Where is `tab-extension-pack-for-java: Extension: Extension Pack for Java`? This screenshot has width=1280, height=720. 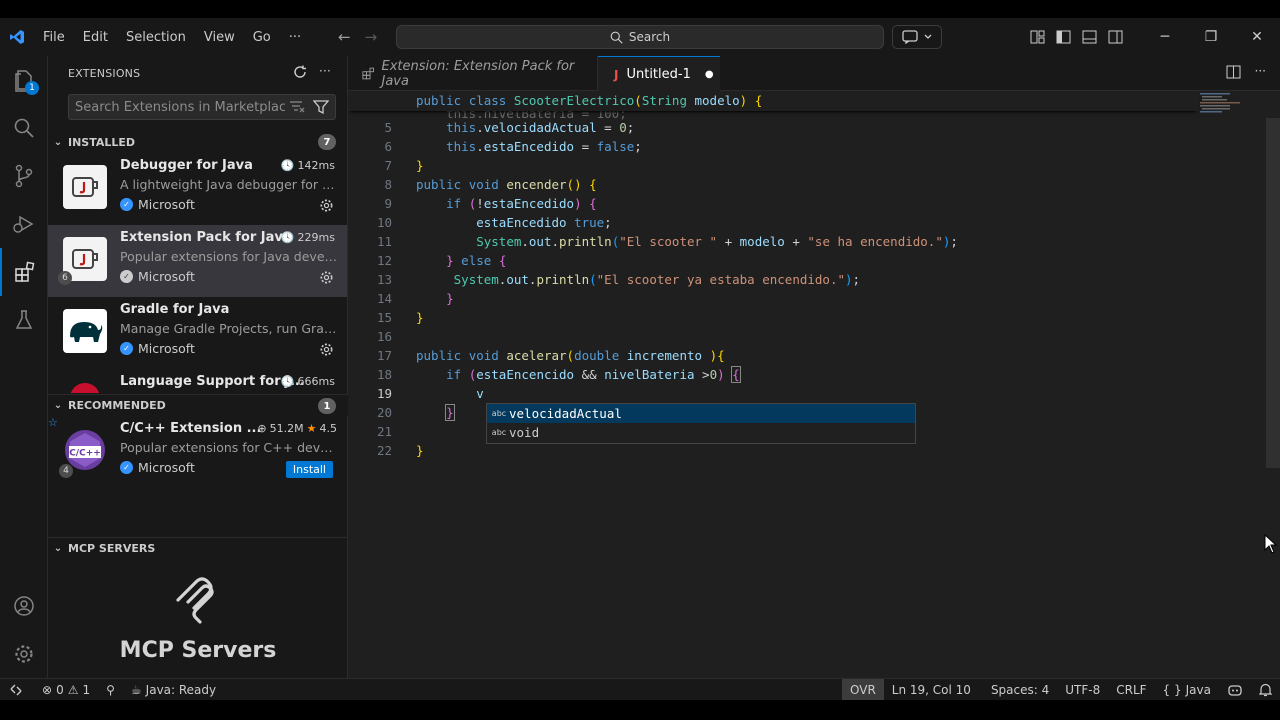 tab-extension-pack-for-java: Extension: Extension Pack for Java is located at coordinates (473, 73).